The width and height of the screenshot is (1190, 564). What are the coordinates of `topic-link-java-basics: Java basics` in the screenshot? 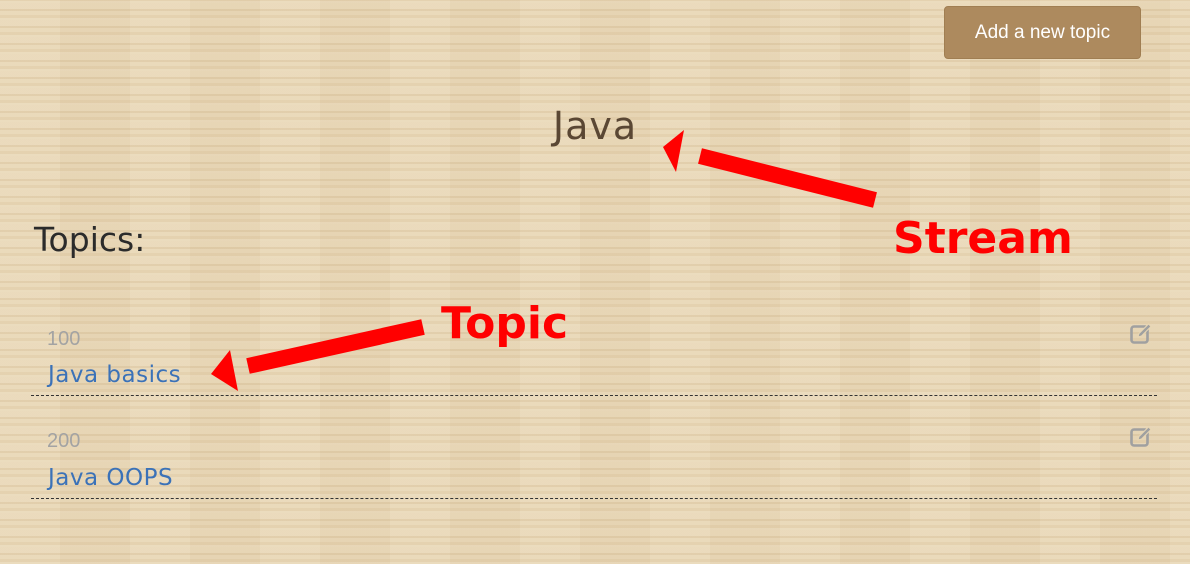 It's located at (114, 375).